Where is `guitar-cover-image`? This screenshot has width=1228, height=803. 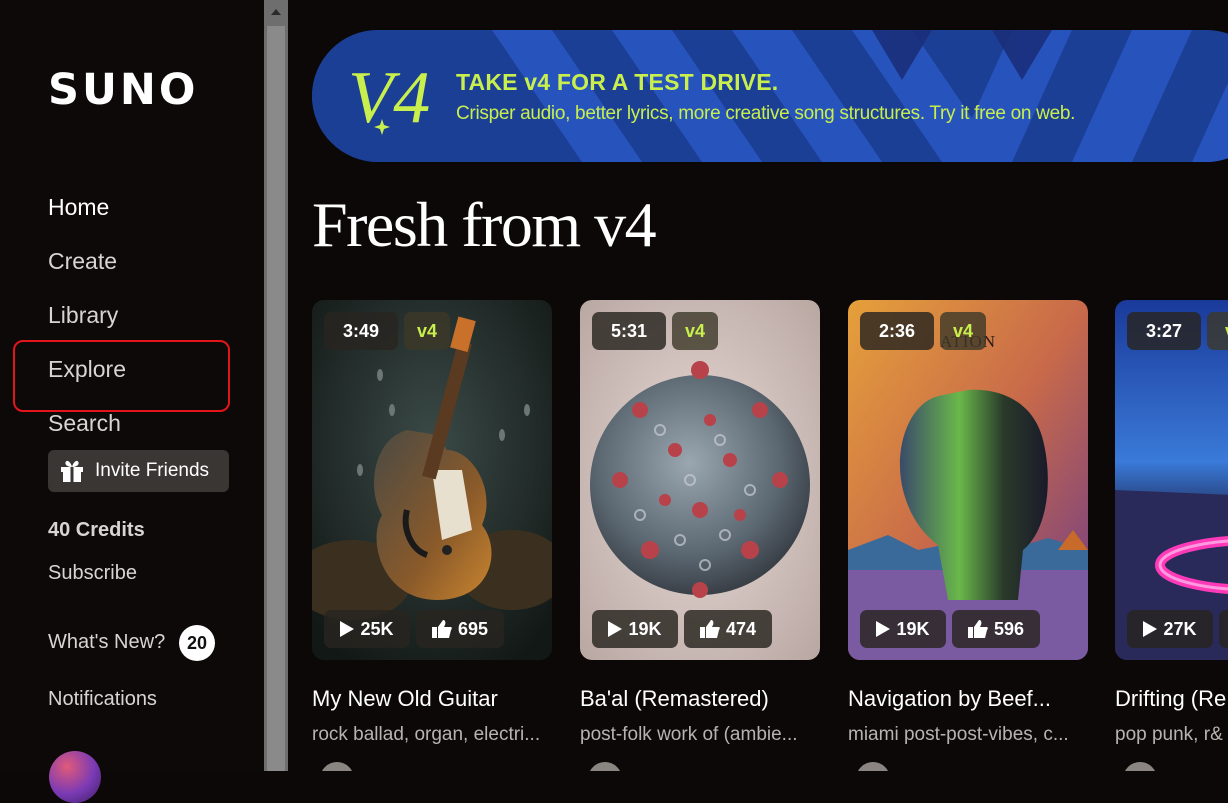 guitar-cover-image is located at coordinates (432, 480).